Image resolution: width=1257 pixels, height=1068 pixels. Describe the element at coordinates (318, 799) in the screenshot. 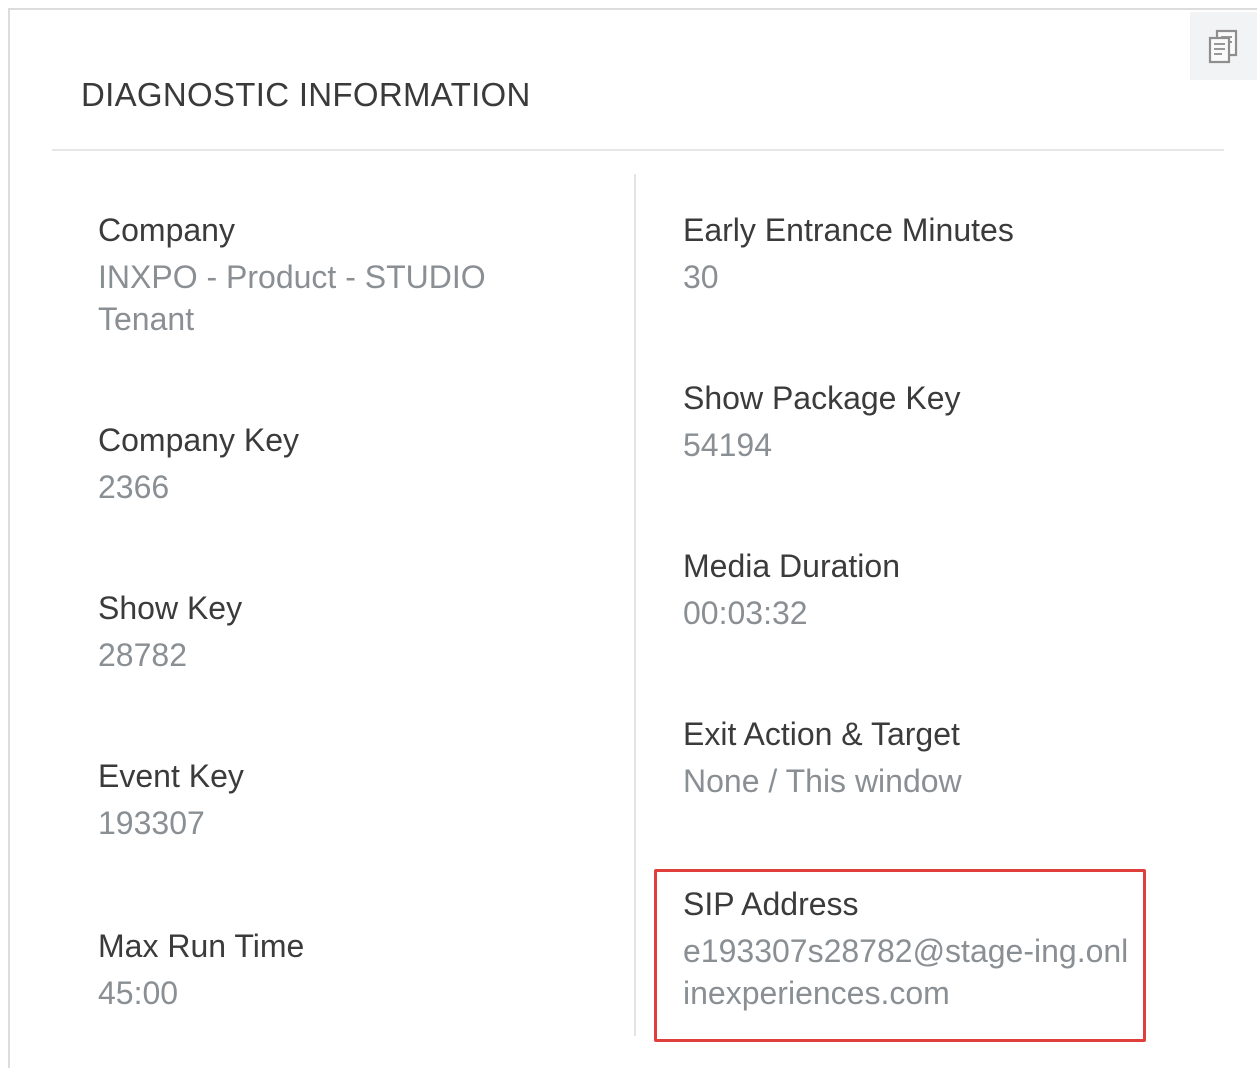

I see `field-event-key: Event Key 193307` at that location.